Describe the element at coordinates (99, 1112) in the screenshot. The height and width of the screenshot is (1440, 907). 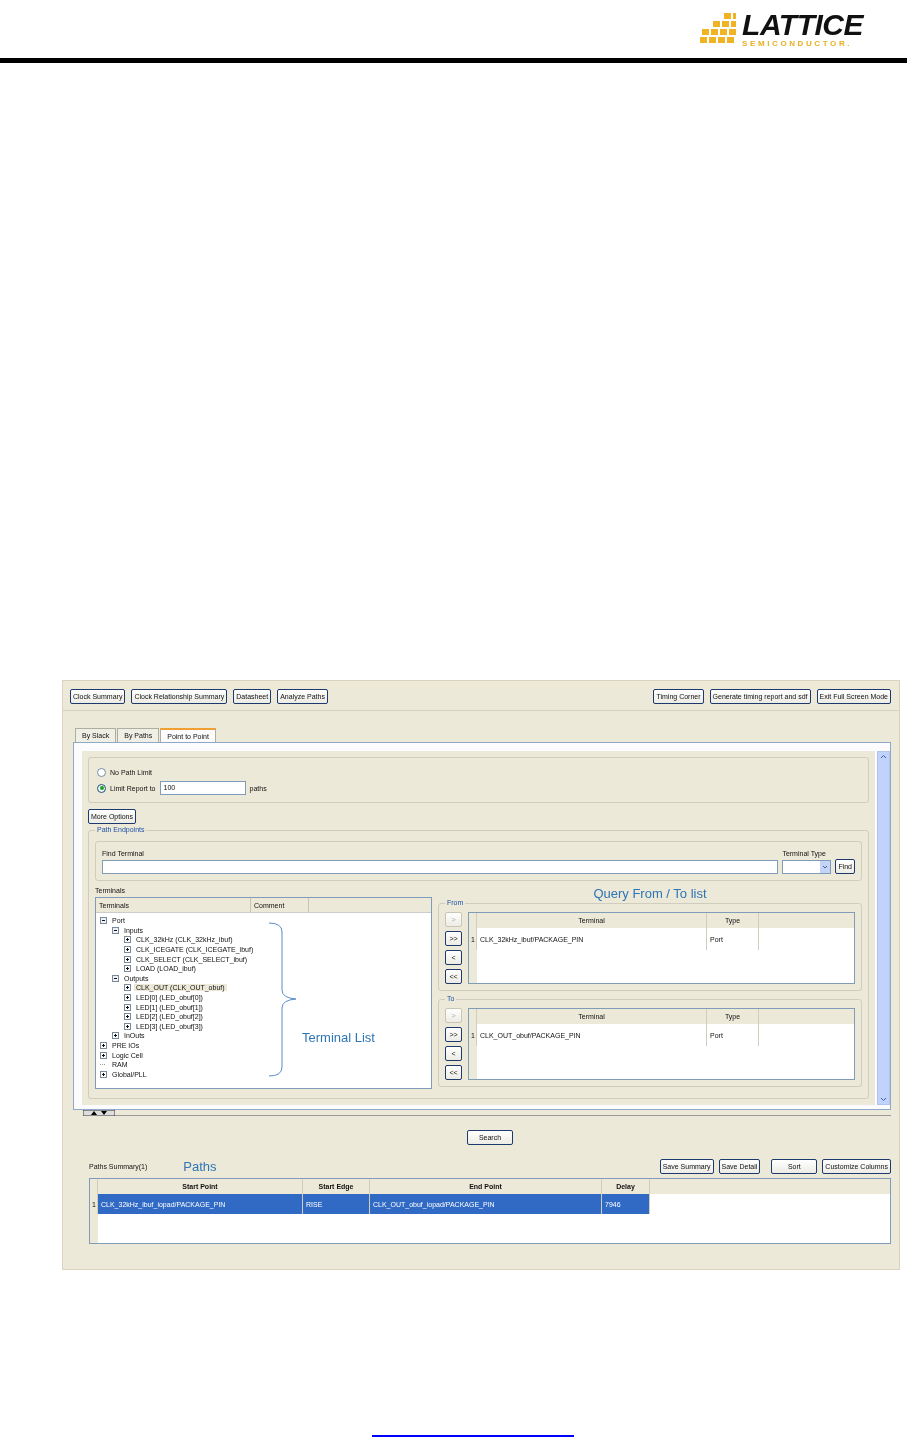
I see `splitter-arrows-icon` at that location.